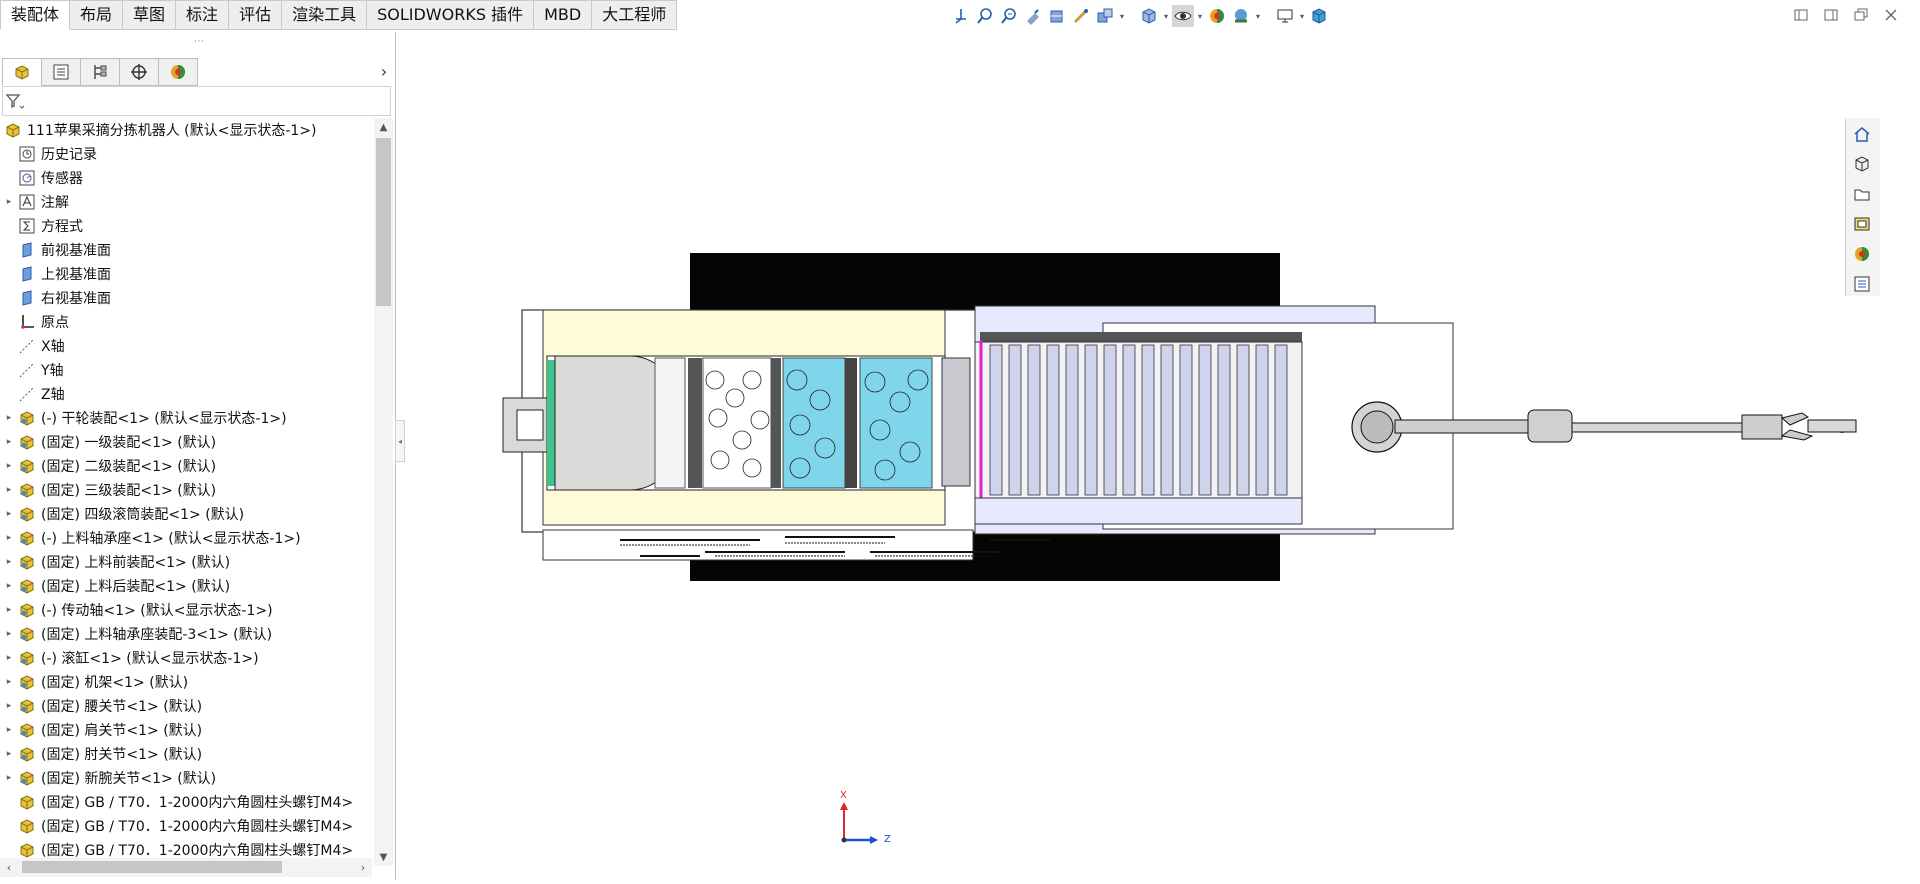 This screenshot has height=884, width=1920. What do you see at coordinates (196, 101) in the screenshot?
I see `tree-filter-bar` at bounding box center [196, 101].